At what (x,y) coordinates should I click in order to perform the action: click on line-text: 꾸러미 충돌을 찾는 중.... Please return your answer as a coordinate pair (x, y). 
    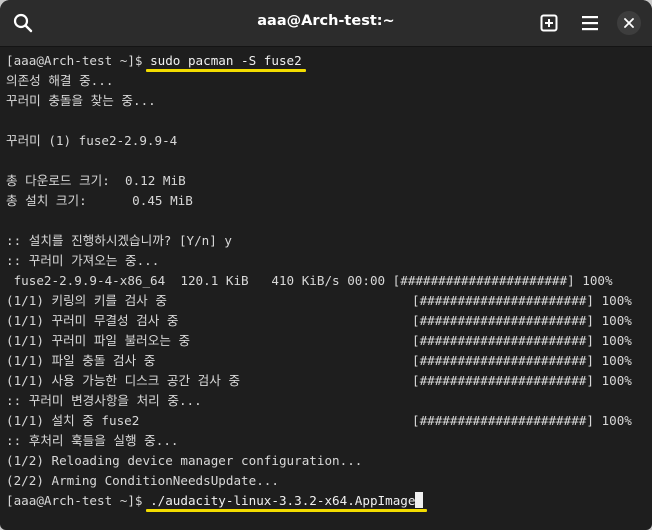
    Looking at the image, I should click on (81, 100).